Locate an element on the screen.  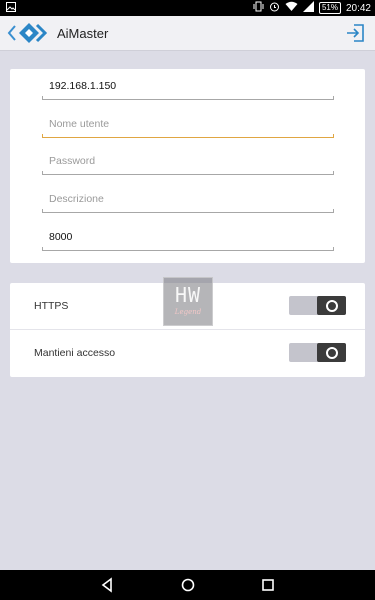
watermark-mark: HW is located at coordinates (188, 295).